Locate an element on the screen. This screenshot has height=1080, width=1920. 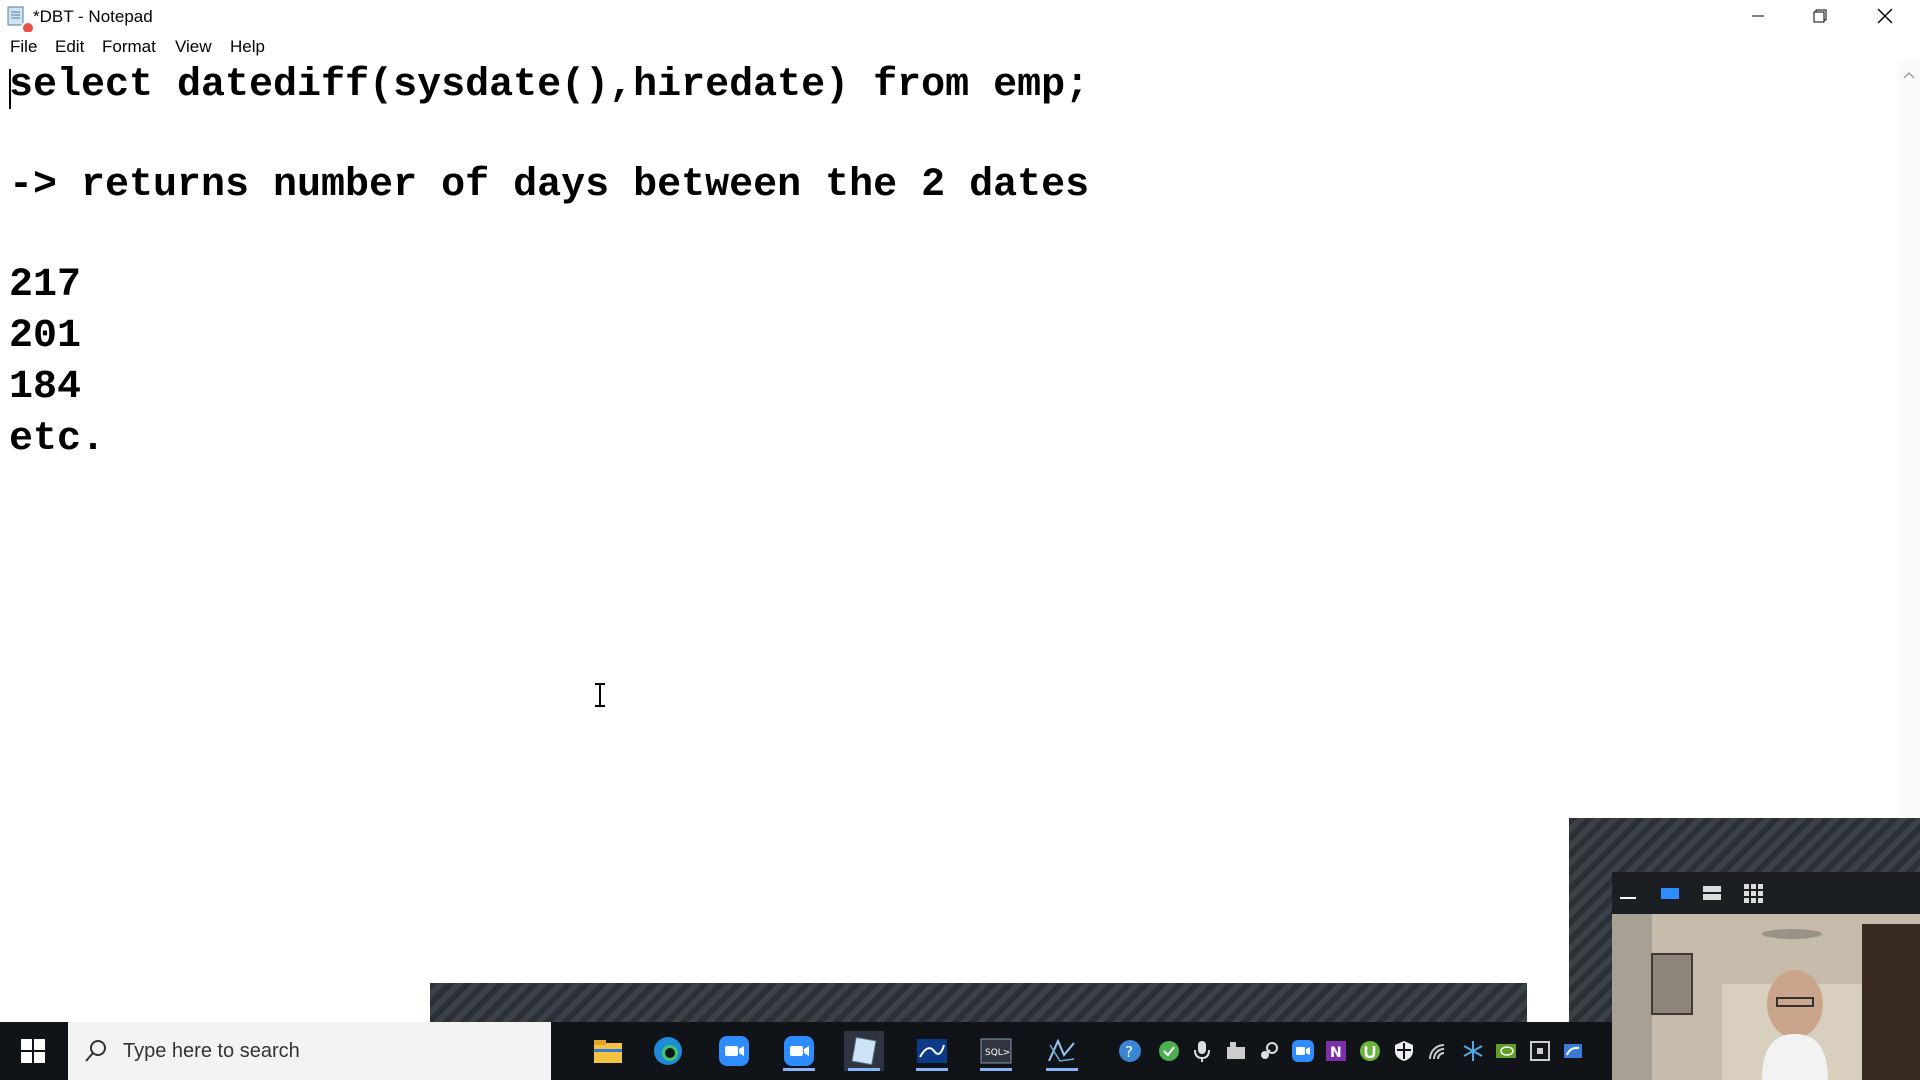
zoom-speaker-view-icon is located at coordinates (1670, 893).